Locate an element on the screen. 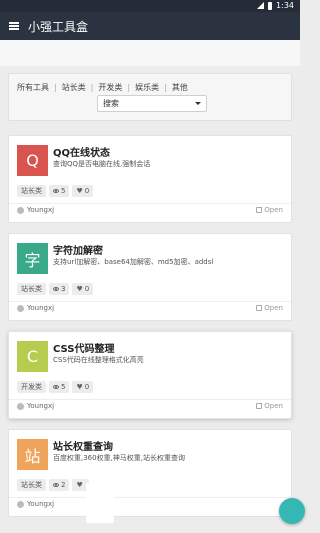  tool-thumbnail: 站 is located at coordinates (32, 454).